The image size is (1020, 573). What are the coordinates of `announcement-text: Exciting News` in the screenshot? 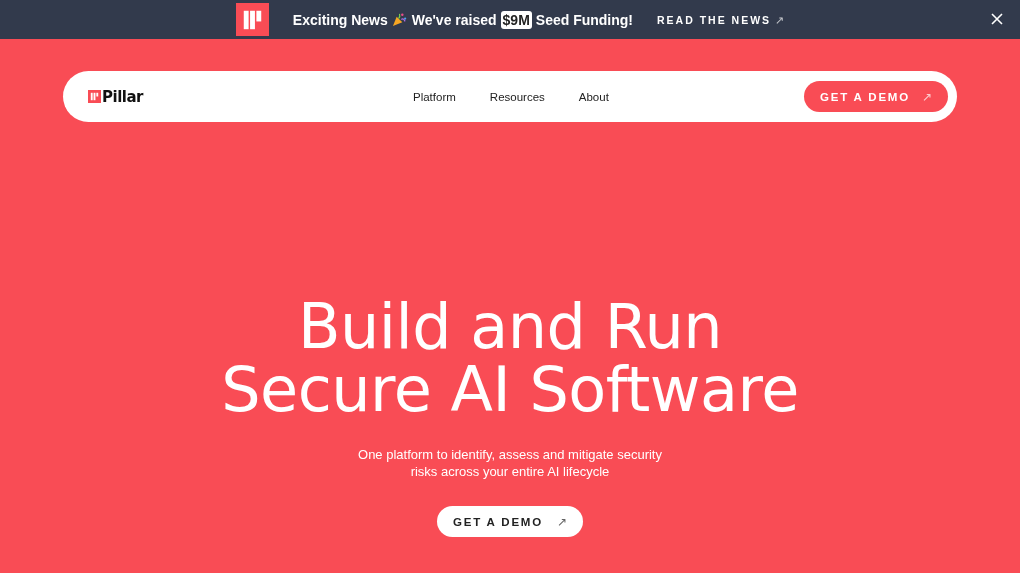 It's located at (340, 19).